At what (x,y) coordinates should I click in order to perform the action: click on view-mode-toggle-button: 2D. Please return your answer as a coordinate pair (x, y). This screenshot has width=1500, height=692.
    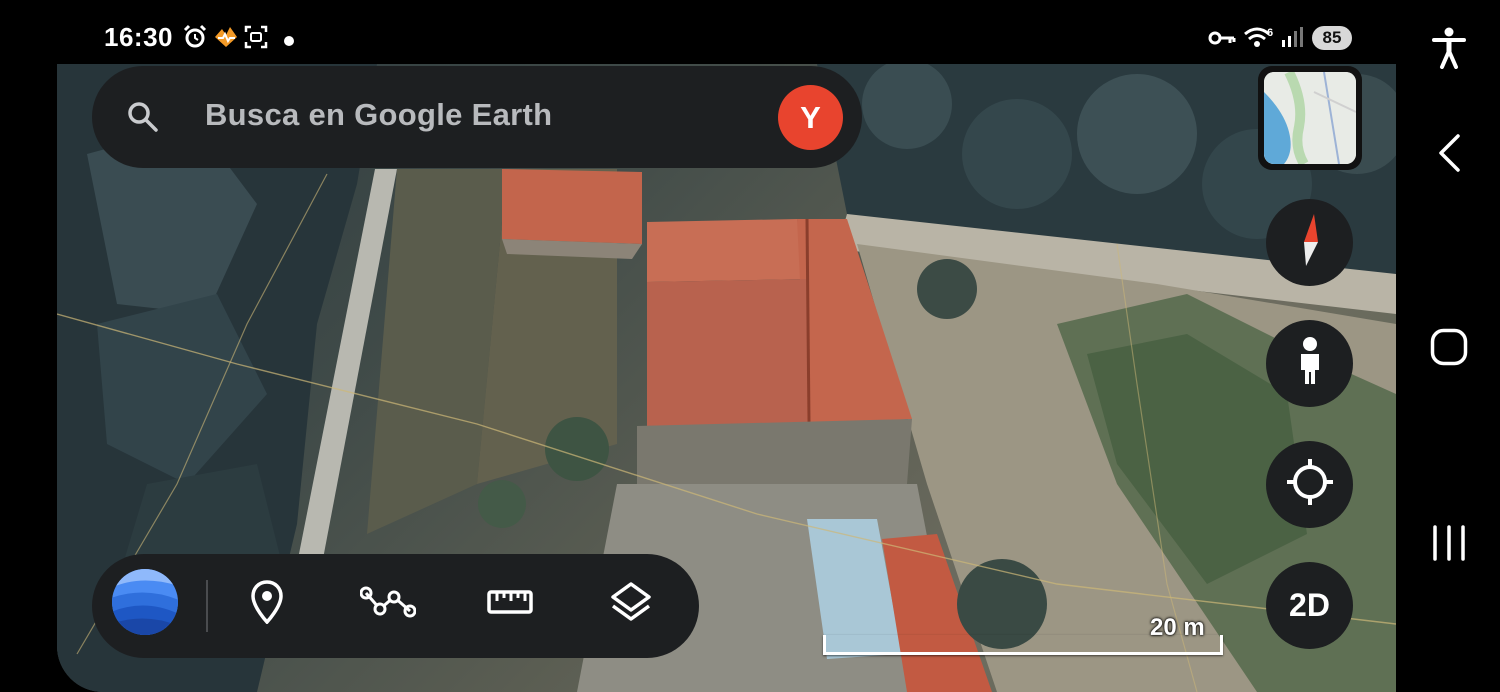
    Looking at the image, I should click on (1309, 605).